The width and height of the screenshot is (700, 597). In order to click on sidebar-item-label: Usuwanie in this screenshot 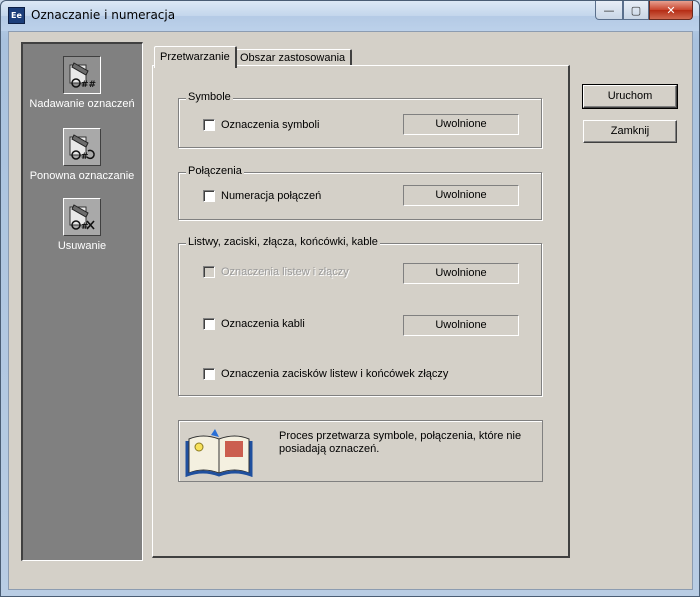, I will do `click(82, 246)`.